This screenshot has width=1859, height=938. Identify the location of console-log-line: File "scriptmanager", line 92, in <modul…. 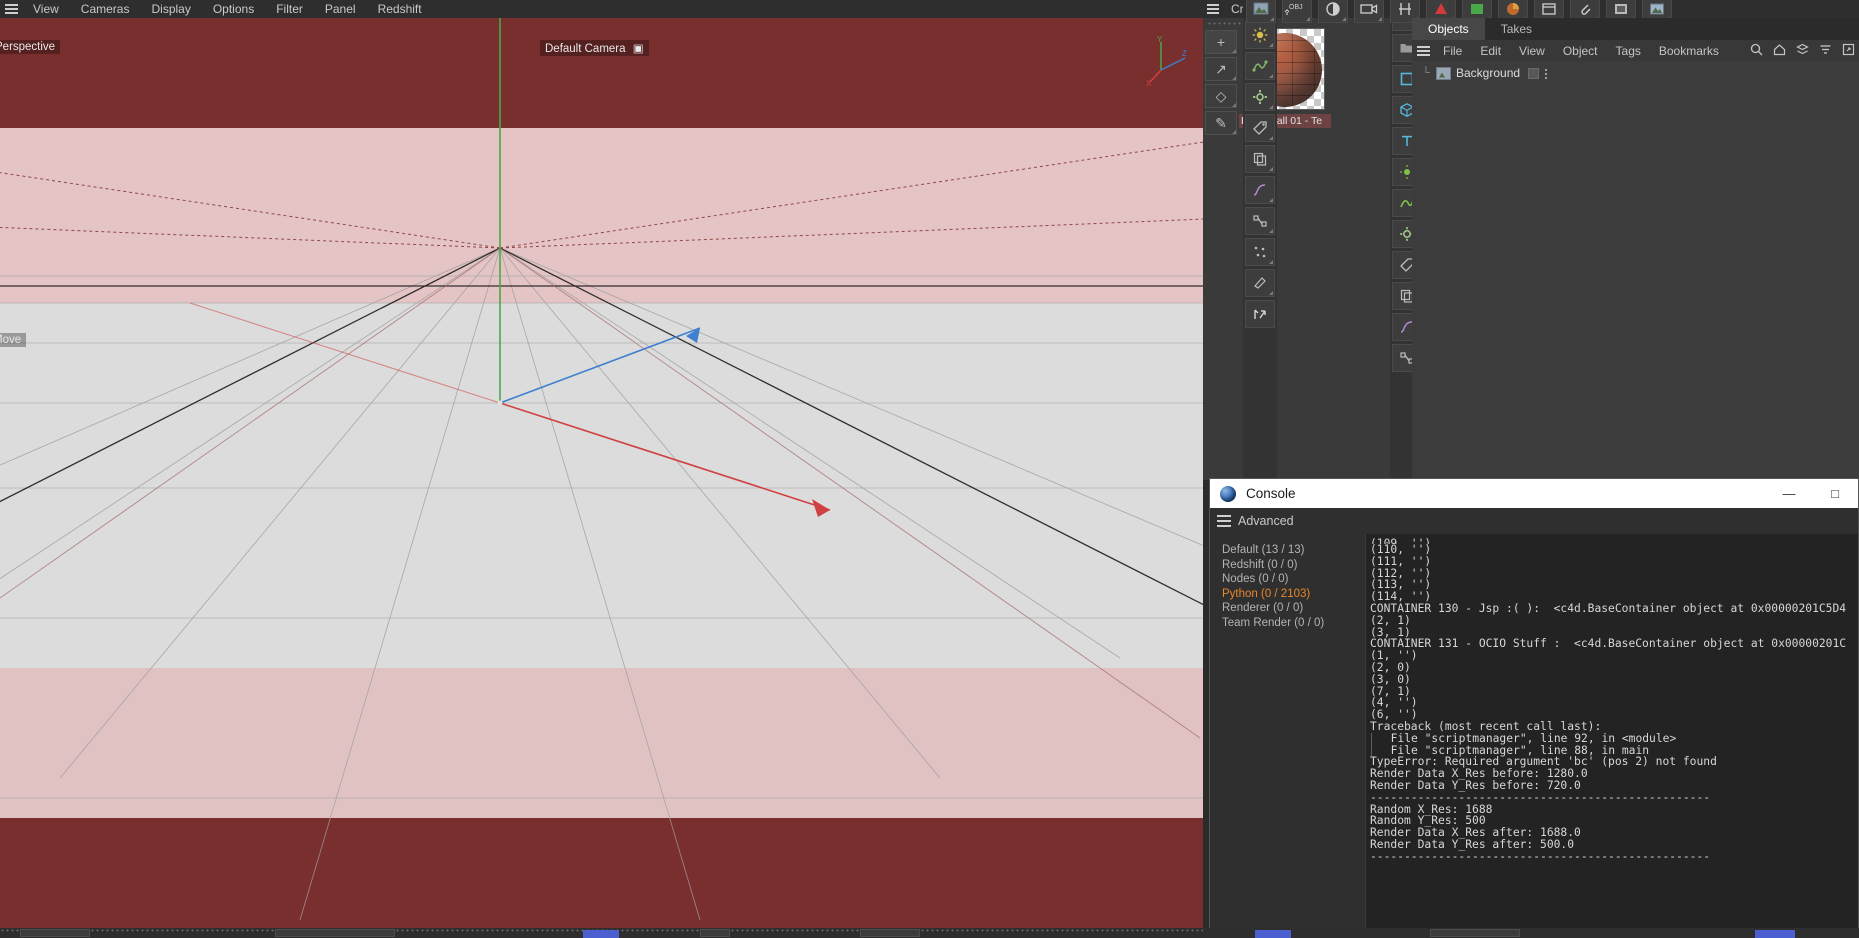
(1614, 738).